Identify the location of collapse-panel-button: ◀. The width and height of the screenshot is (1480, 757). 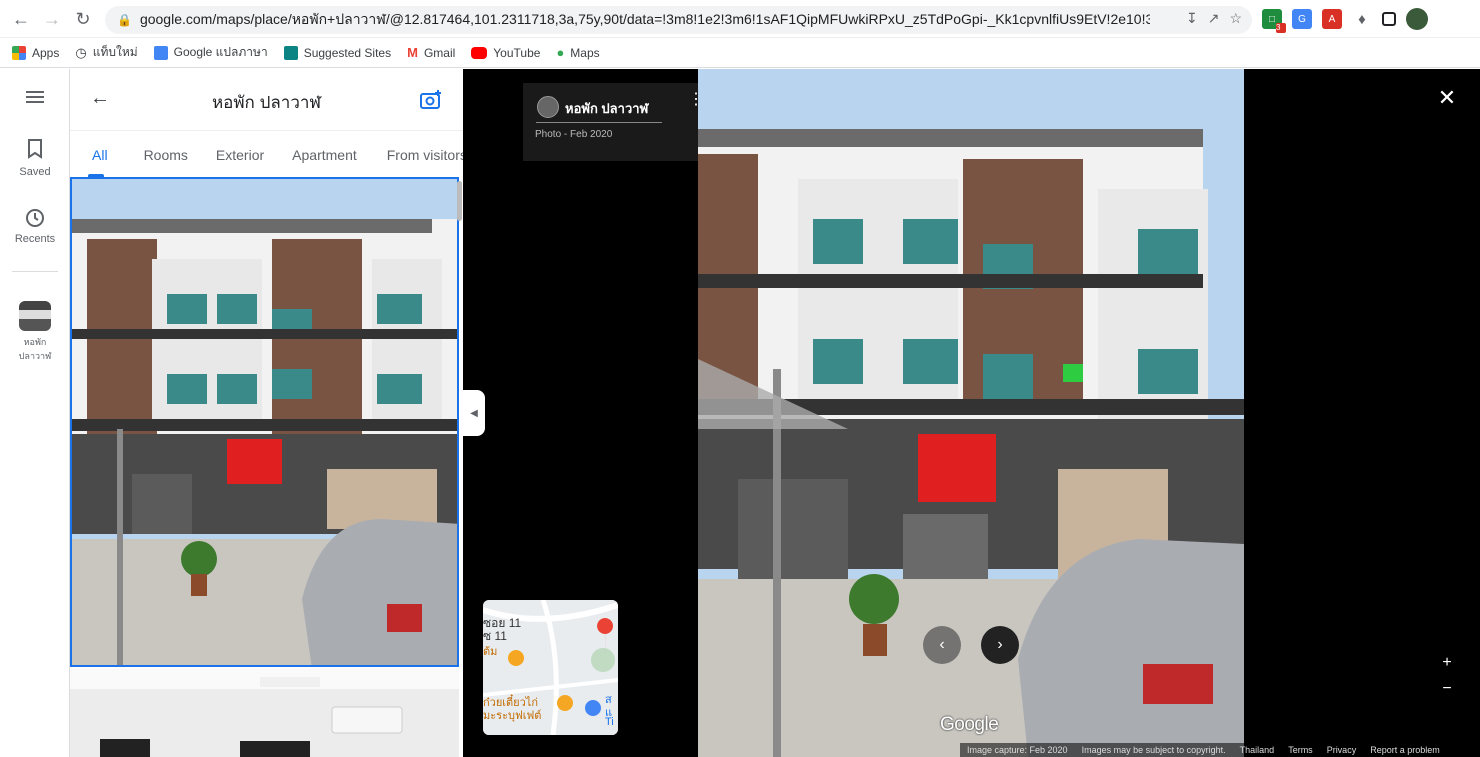
(474, 413).